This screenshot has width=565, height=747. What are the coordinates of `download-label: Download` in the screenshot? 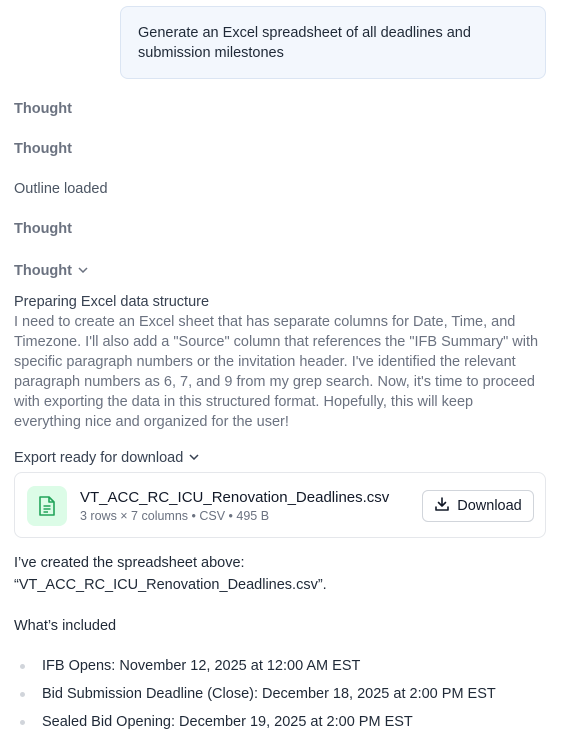 It's located at (489, 506).